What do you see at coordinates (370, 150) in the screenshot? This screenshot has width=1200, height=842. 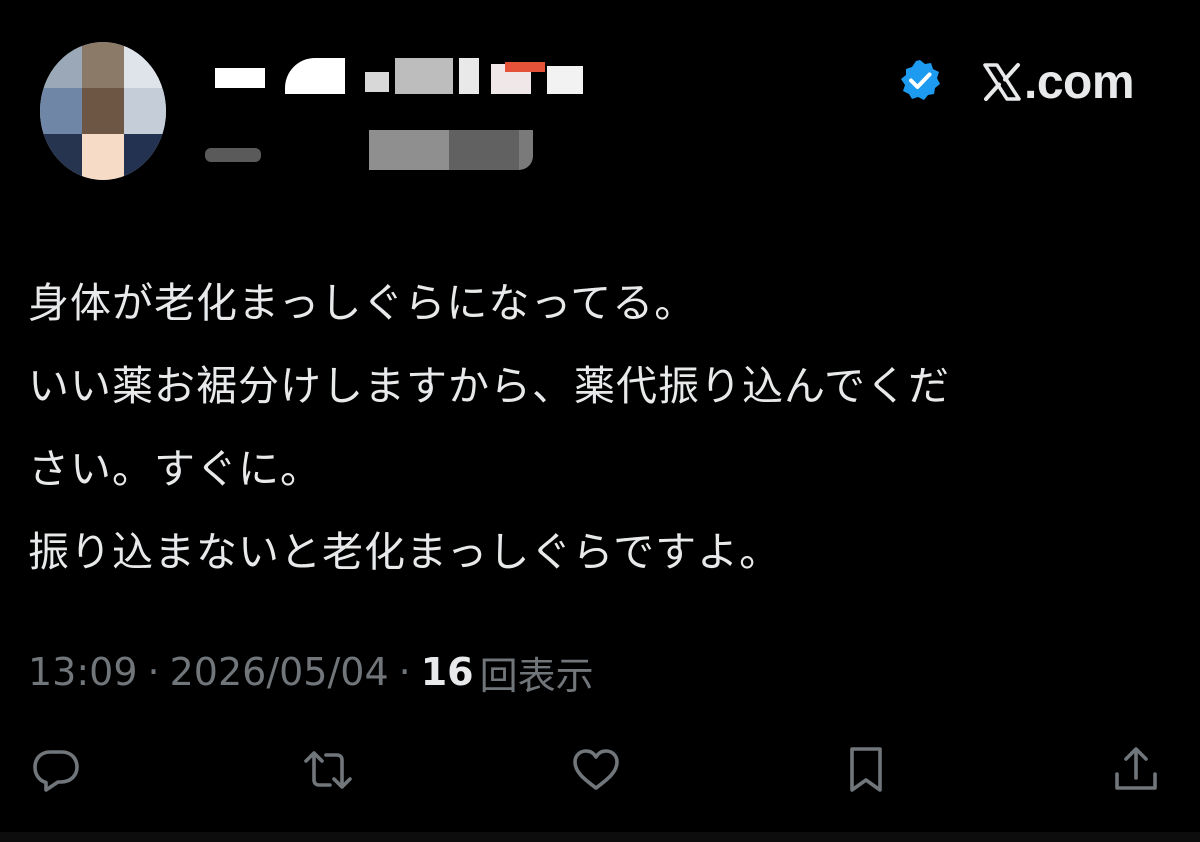 I see `handle-redacted` at bounding box center [370, 150].